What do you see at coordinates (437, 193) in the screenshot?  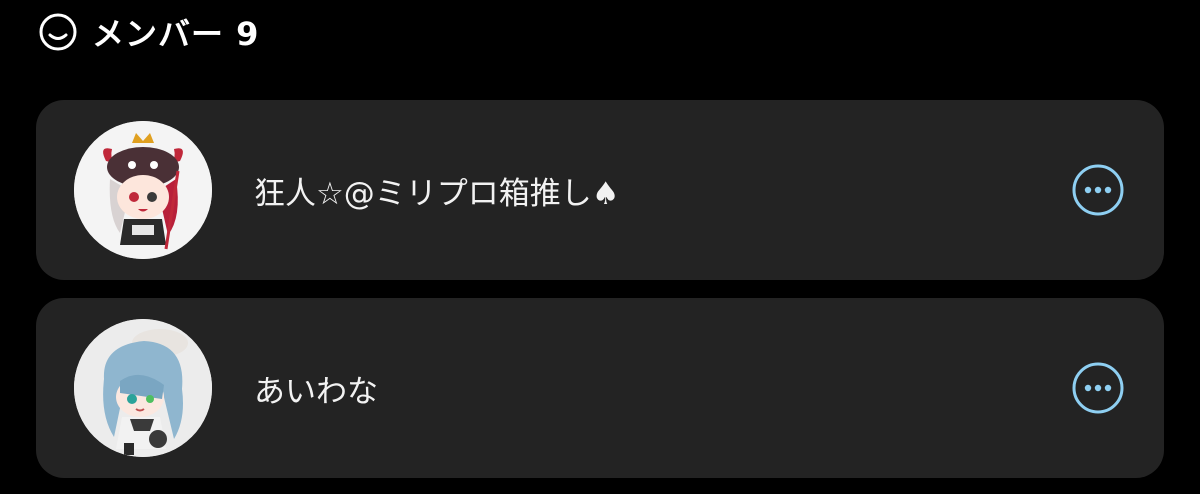 I see `member-name: 狂人☆@ミリプロ箱推し♠` at bounding box center [437, 193].